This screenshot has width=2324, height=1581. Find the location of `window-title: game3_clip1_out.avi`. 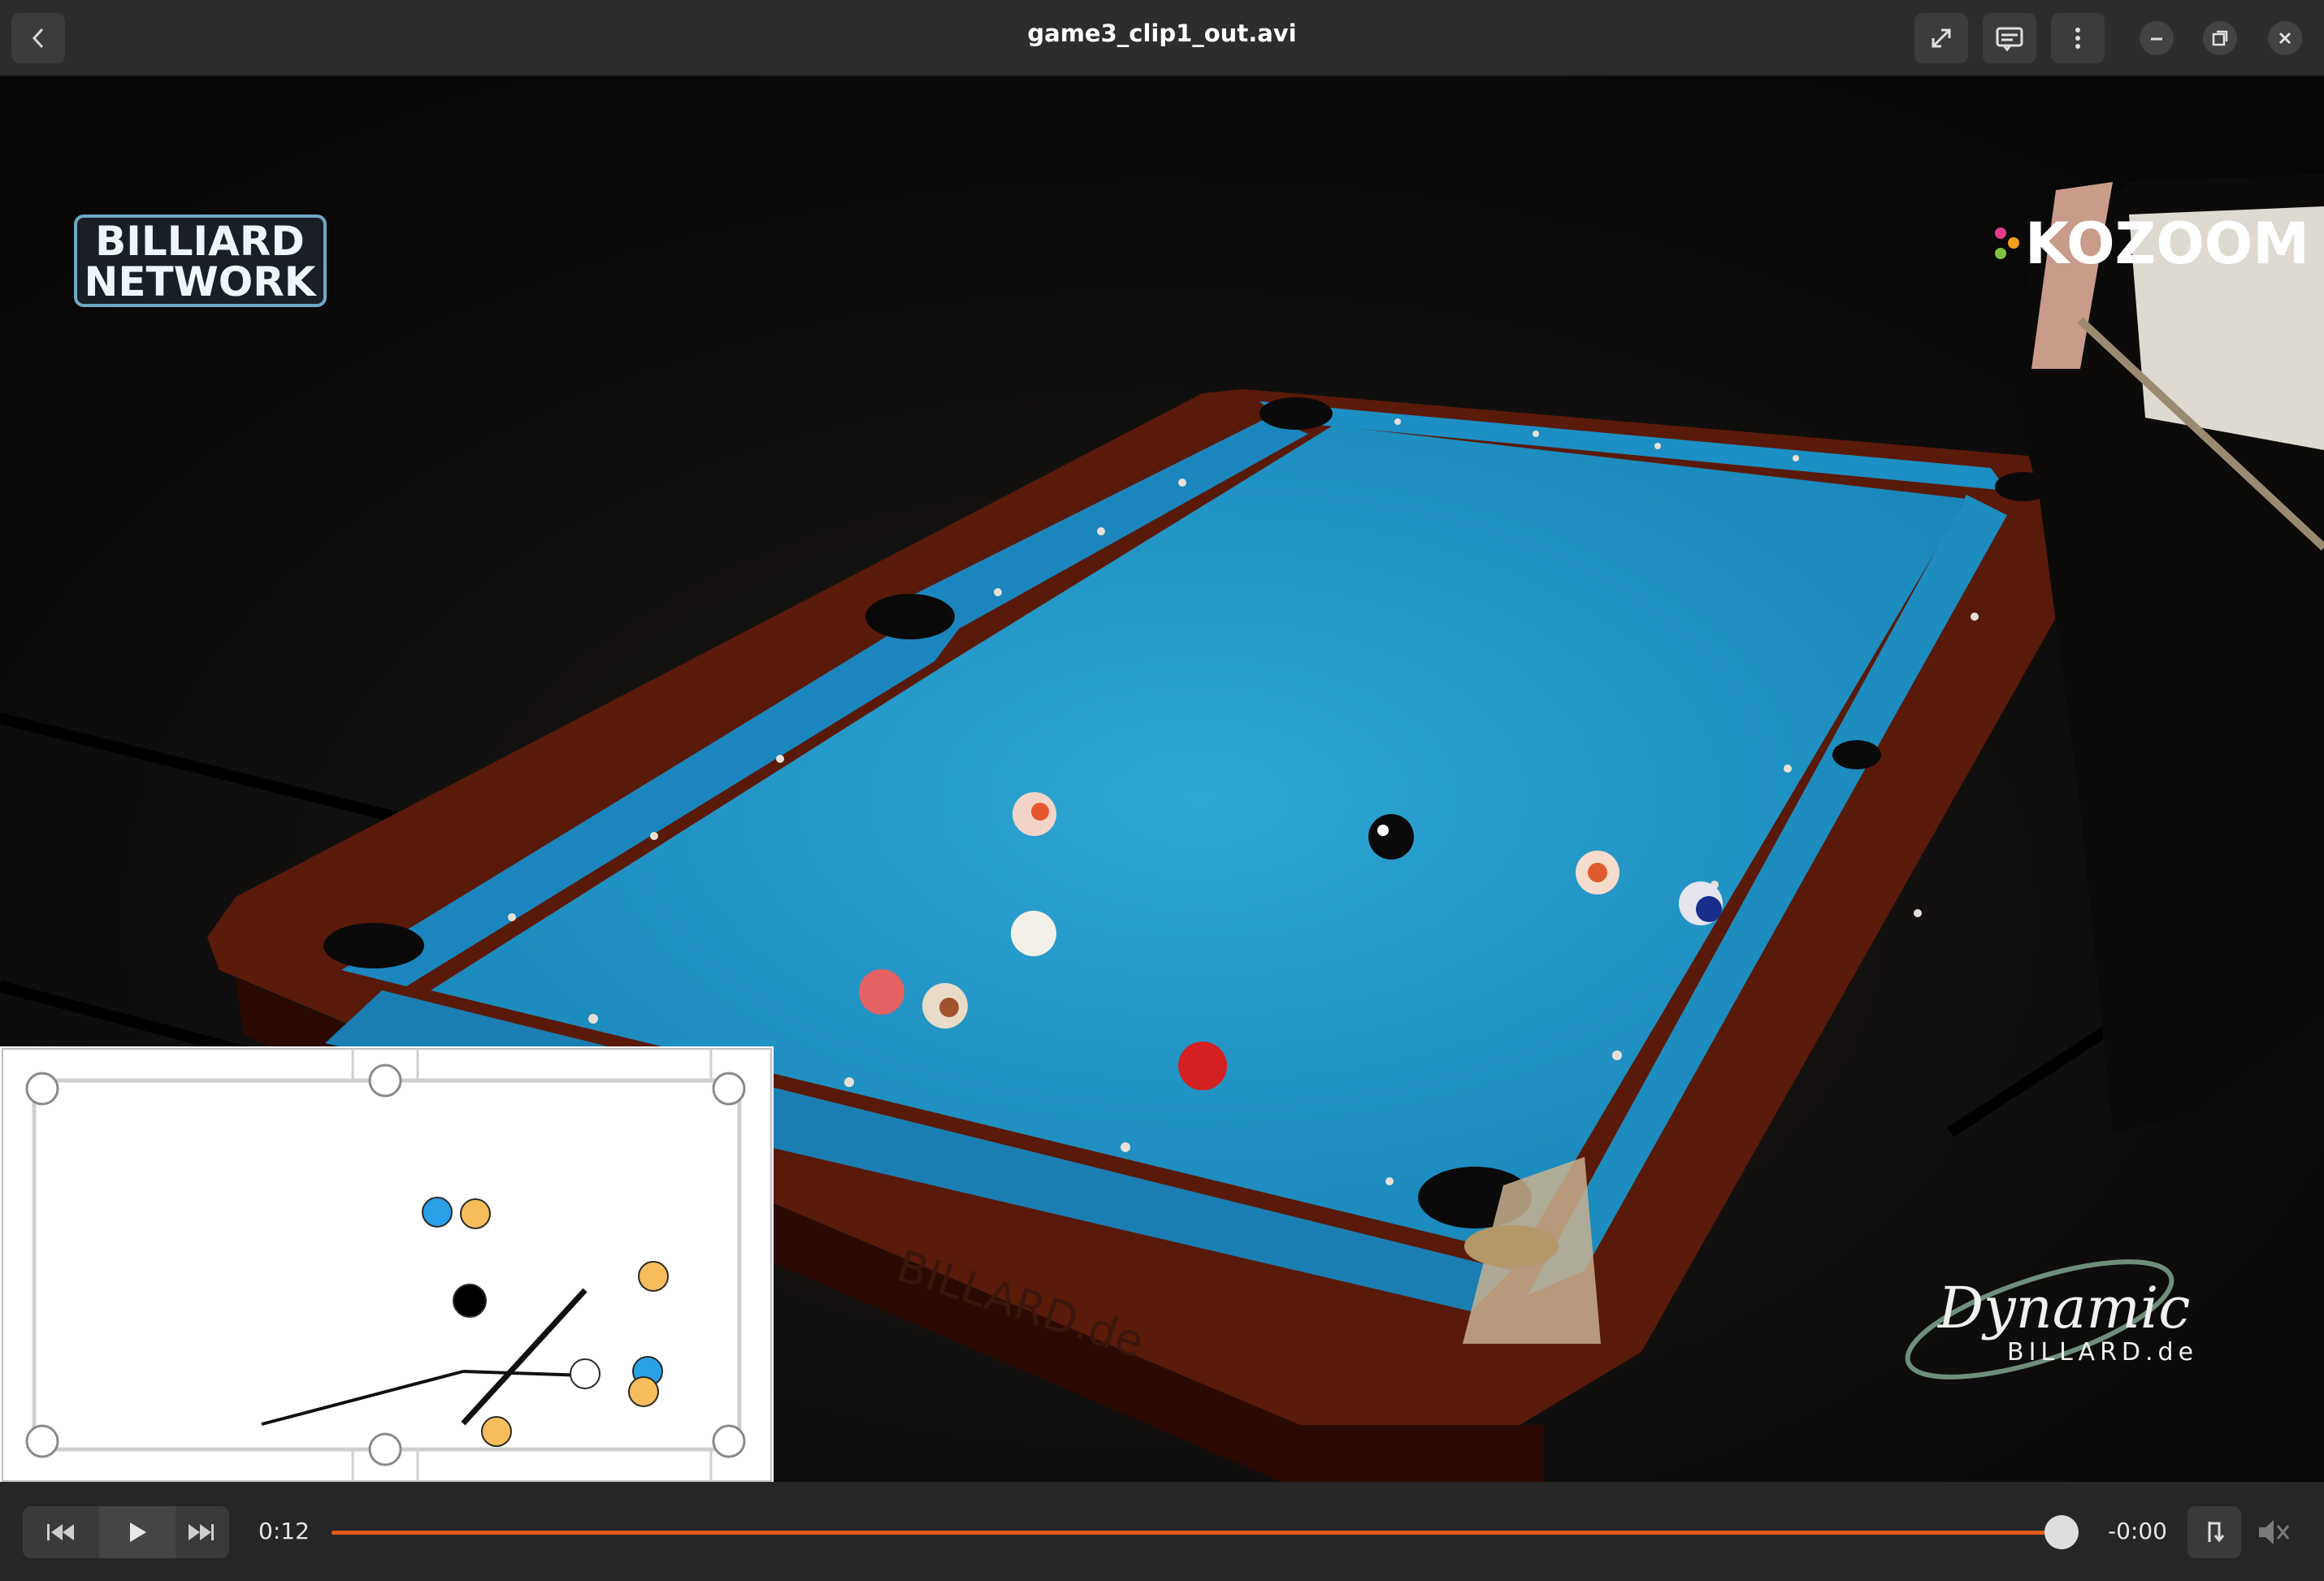

window-title: game3_clip1_out.avi is located at coordinates (1162, 33).